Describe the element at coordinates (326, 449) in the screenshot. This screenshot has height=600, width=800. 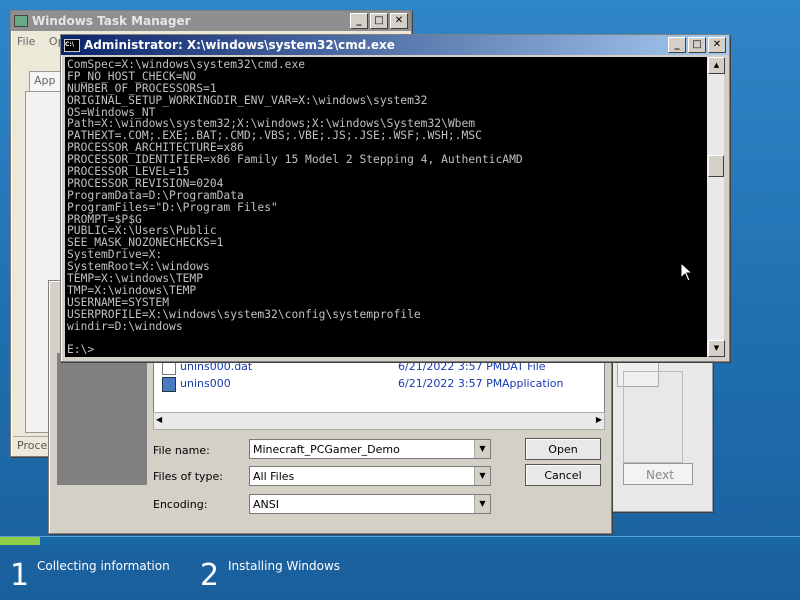
I see `file-name-value: Minecraft_PCGamer_Demo` at that location.